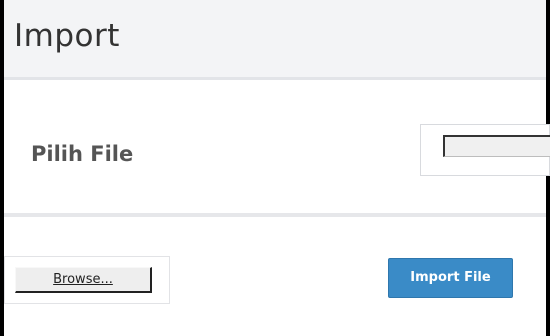 The width and height of the screenshot is (550, 336). What do you see at coordinates (67, 36) in the screenshot?
I see `panel-title: Import` at bounding box center [67, 36].